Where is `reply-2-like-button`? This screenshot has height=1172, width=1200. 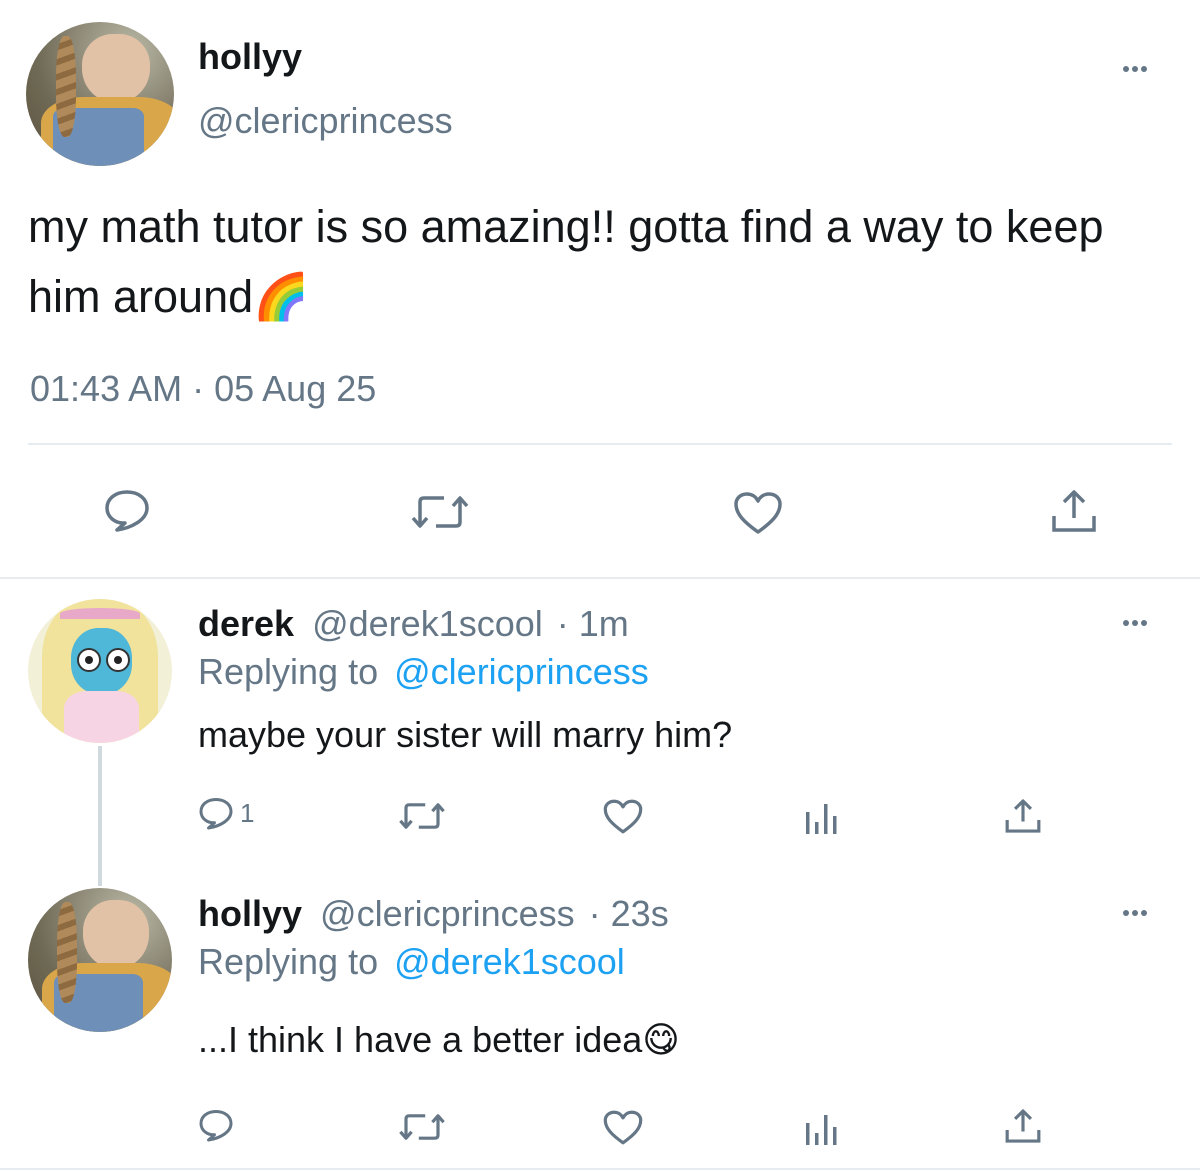 reply-2-like-button is located at coordinates (623, 1127).